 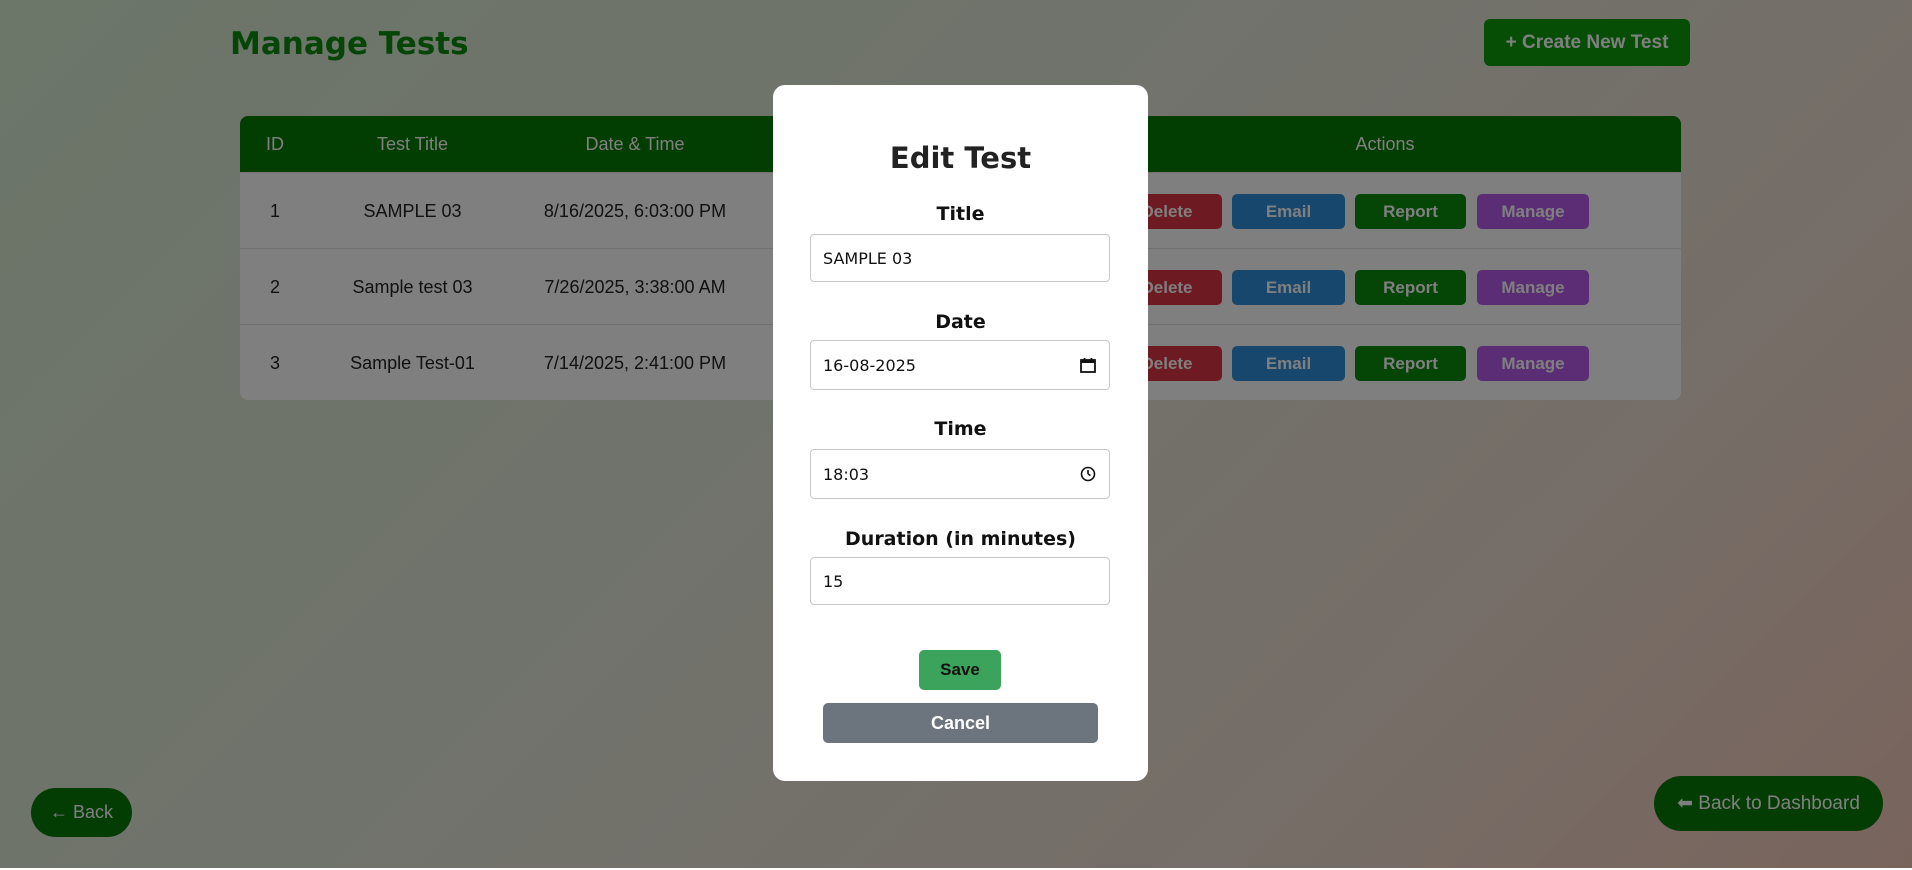 What do you see at coordinates (960, 723) in the screenshot?
I see `cancel-button: Cancel` at bounding box center [960, 723].